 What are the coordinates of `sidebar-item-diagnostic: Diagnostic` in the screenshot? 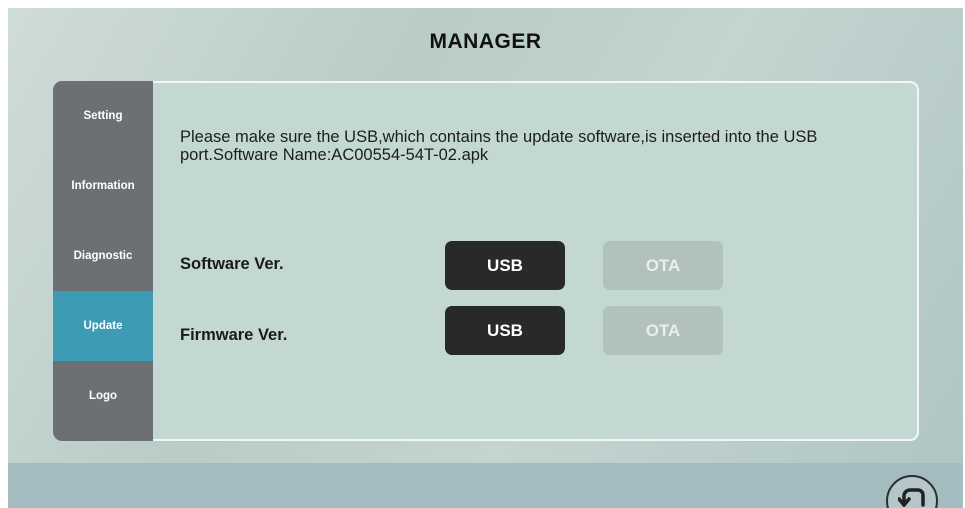 It's located at (103, 256).